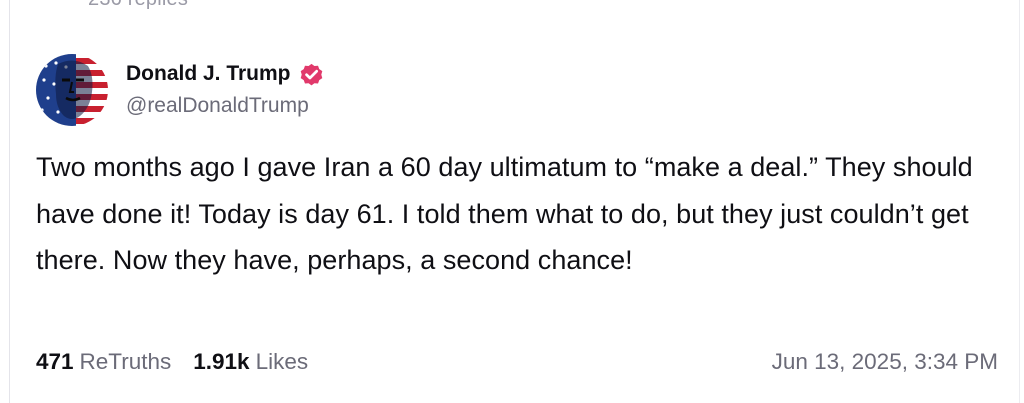  What do you see at coordinates (138, 5) in the screenshot?
I see `previous-replies-link: 236 replies` at bounding box center [138, 5].